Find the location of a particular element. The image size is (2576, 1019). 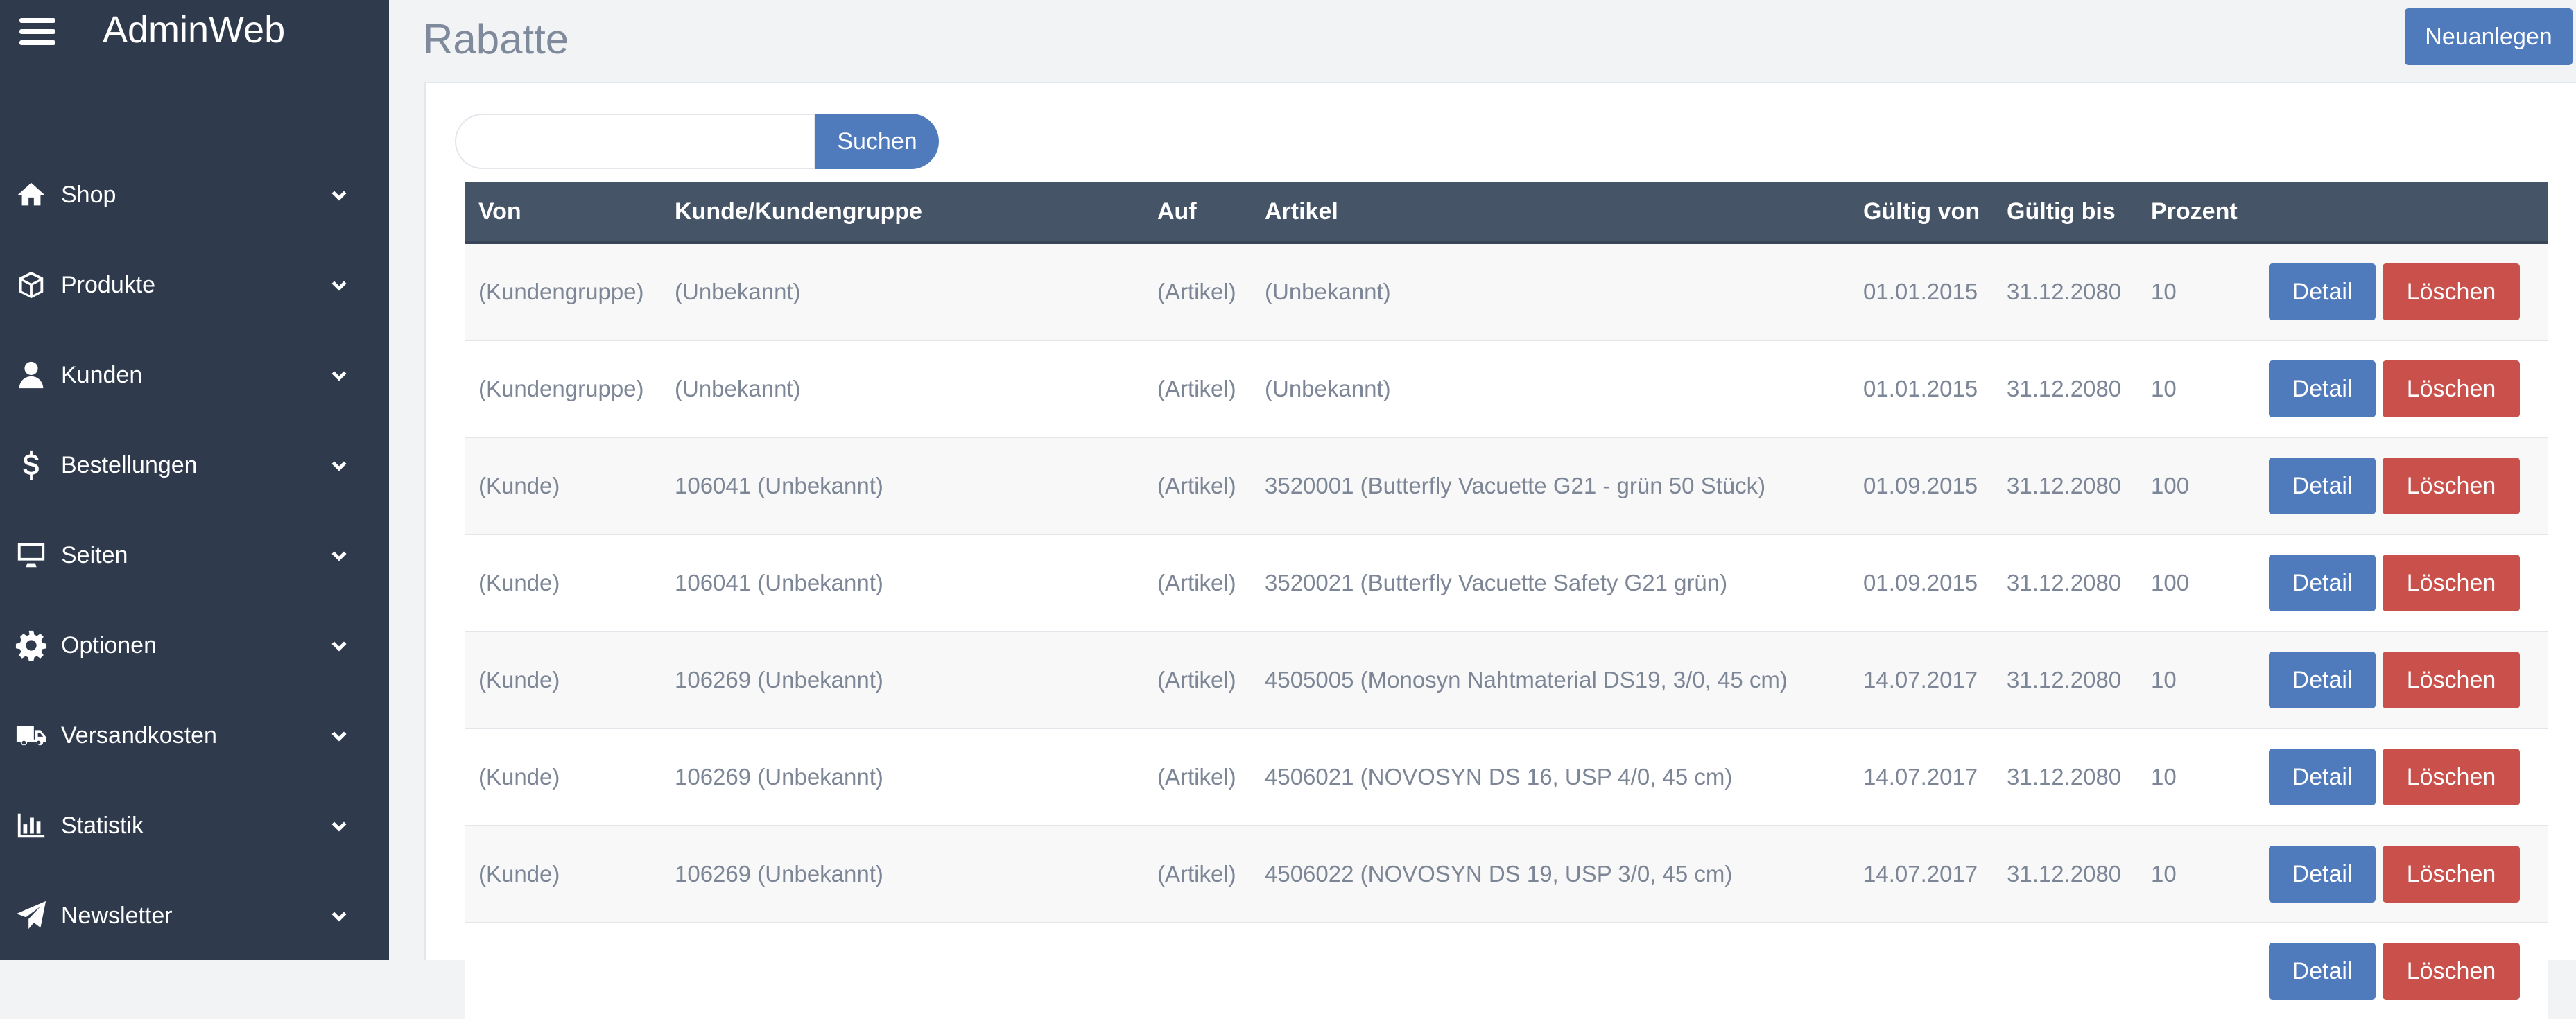

truck-icon is located at coordinates (31, 735).